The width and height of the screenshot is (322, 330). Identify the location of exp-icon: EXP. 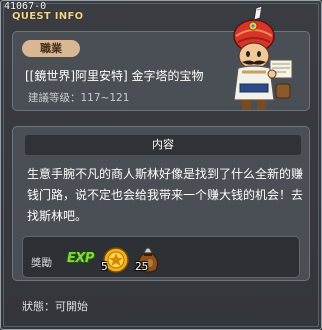
(80, 258).